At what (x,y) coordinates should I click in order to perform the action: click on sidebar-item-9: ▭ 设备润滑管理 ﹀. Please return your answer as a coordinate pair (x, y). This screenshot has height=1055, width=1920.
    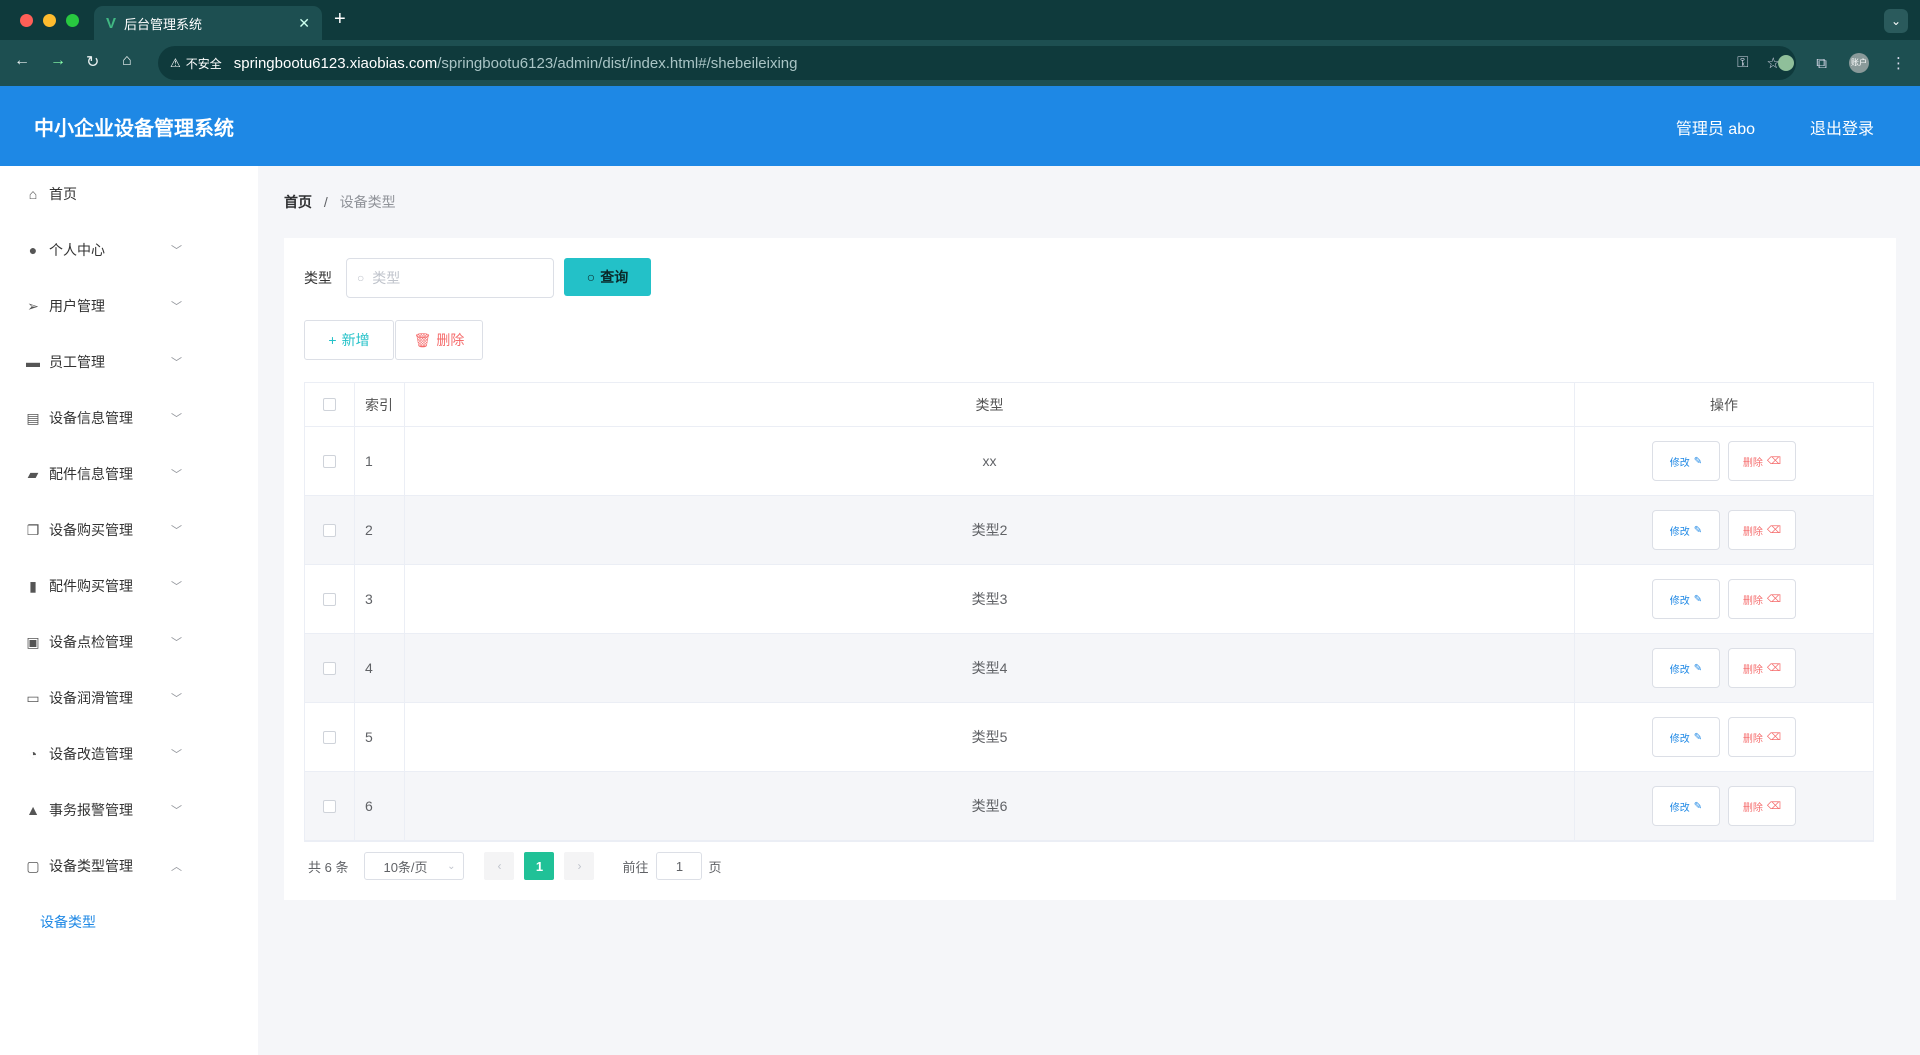
    Looking at the image, I should click on (129, 698).